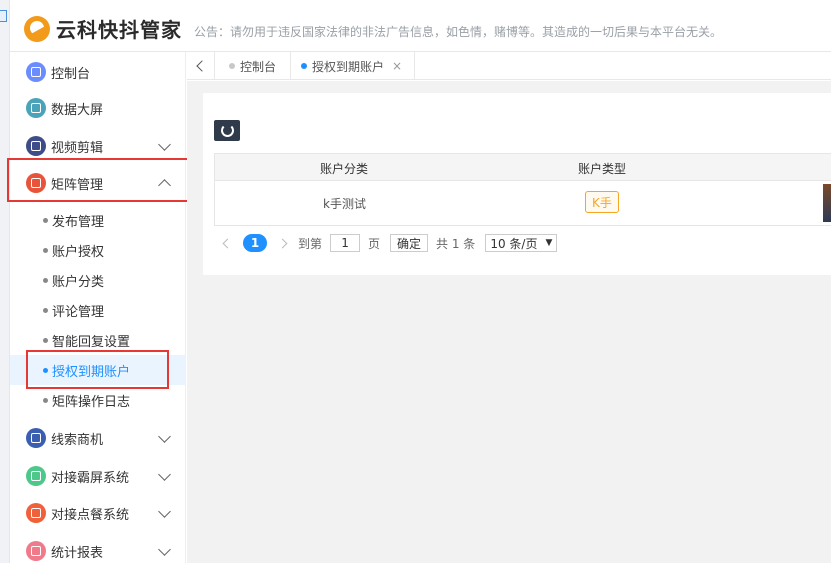 The height and width of the screenshot is (563, 831). I want to click on confirm-button: 确定, so click(409, 243).